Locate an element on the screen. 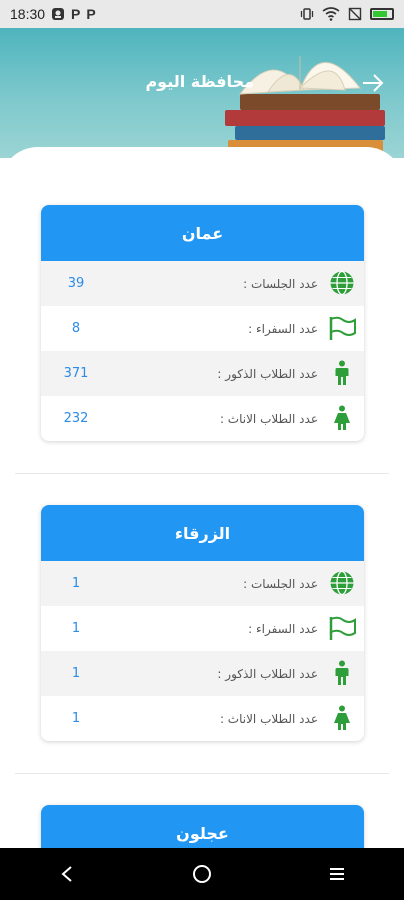 The image size is (404, 900). system-nav-bar is located at coordinates (202, 874).